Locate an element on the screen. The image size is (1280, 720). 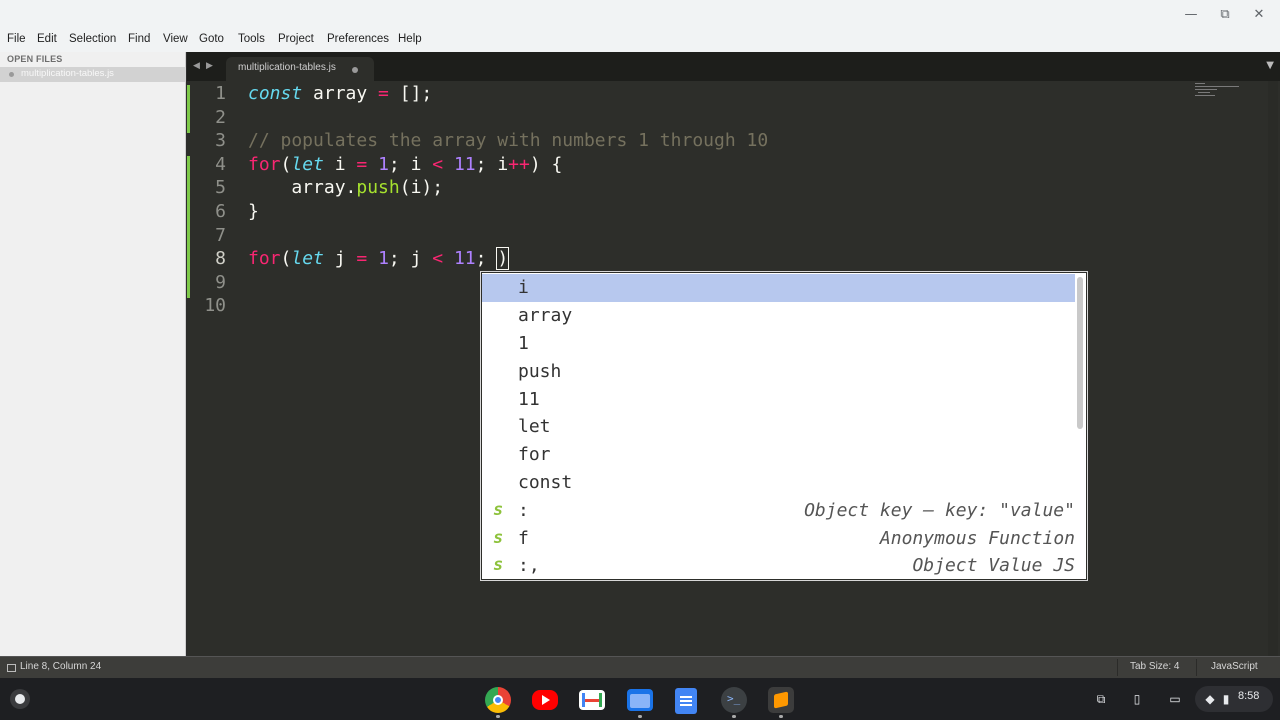
item-label: : is located at coordinates (523, 510).